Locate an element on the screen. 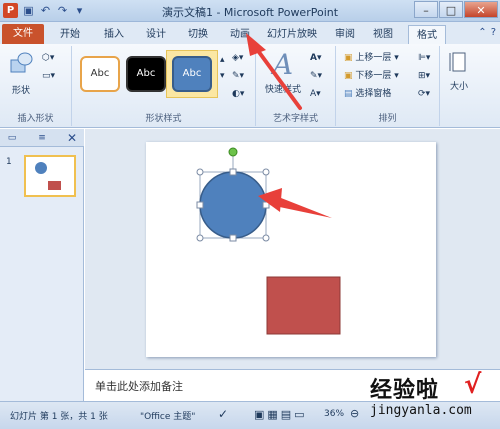 This screenshot has height=429, width=500. group-size: 大小 is located at coordinates (459, 86).